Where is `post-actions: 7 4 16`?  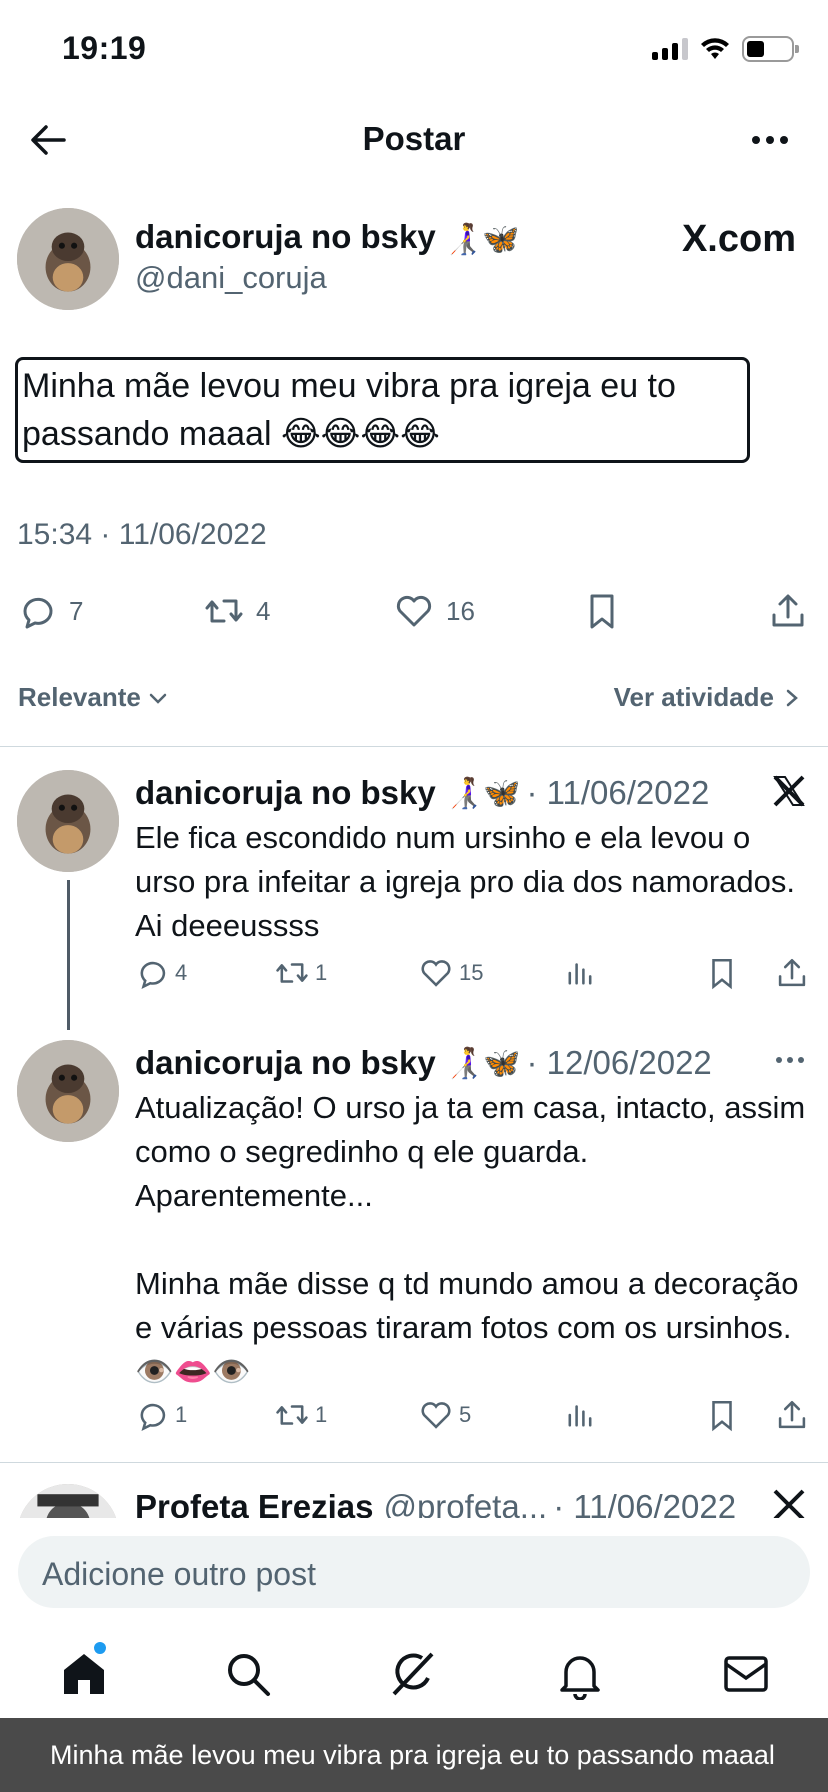 post-actions: 7 4 16 is located at coordinates (414, 615).